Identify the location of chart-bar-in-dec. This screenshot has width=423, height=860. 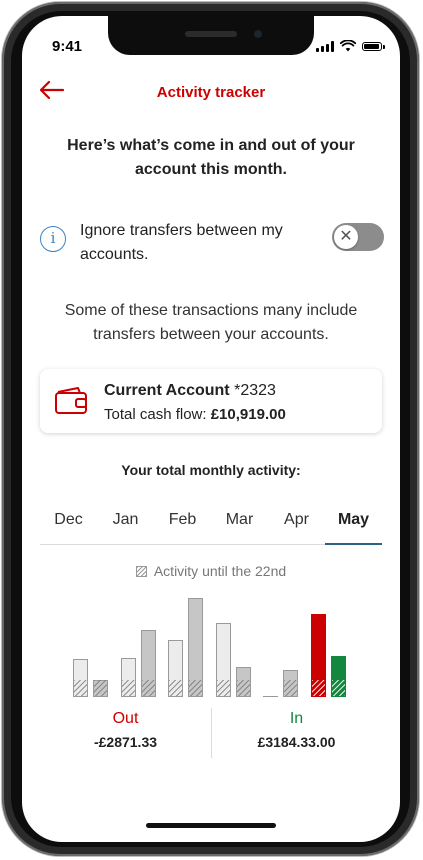
(100, 688).